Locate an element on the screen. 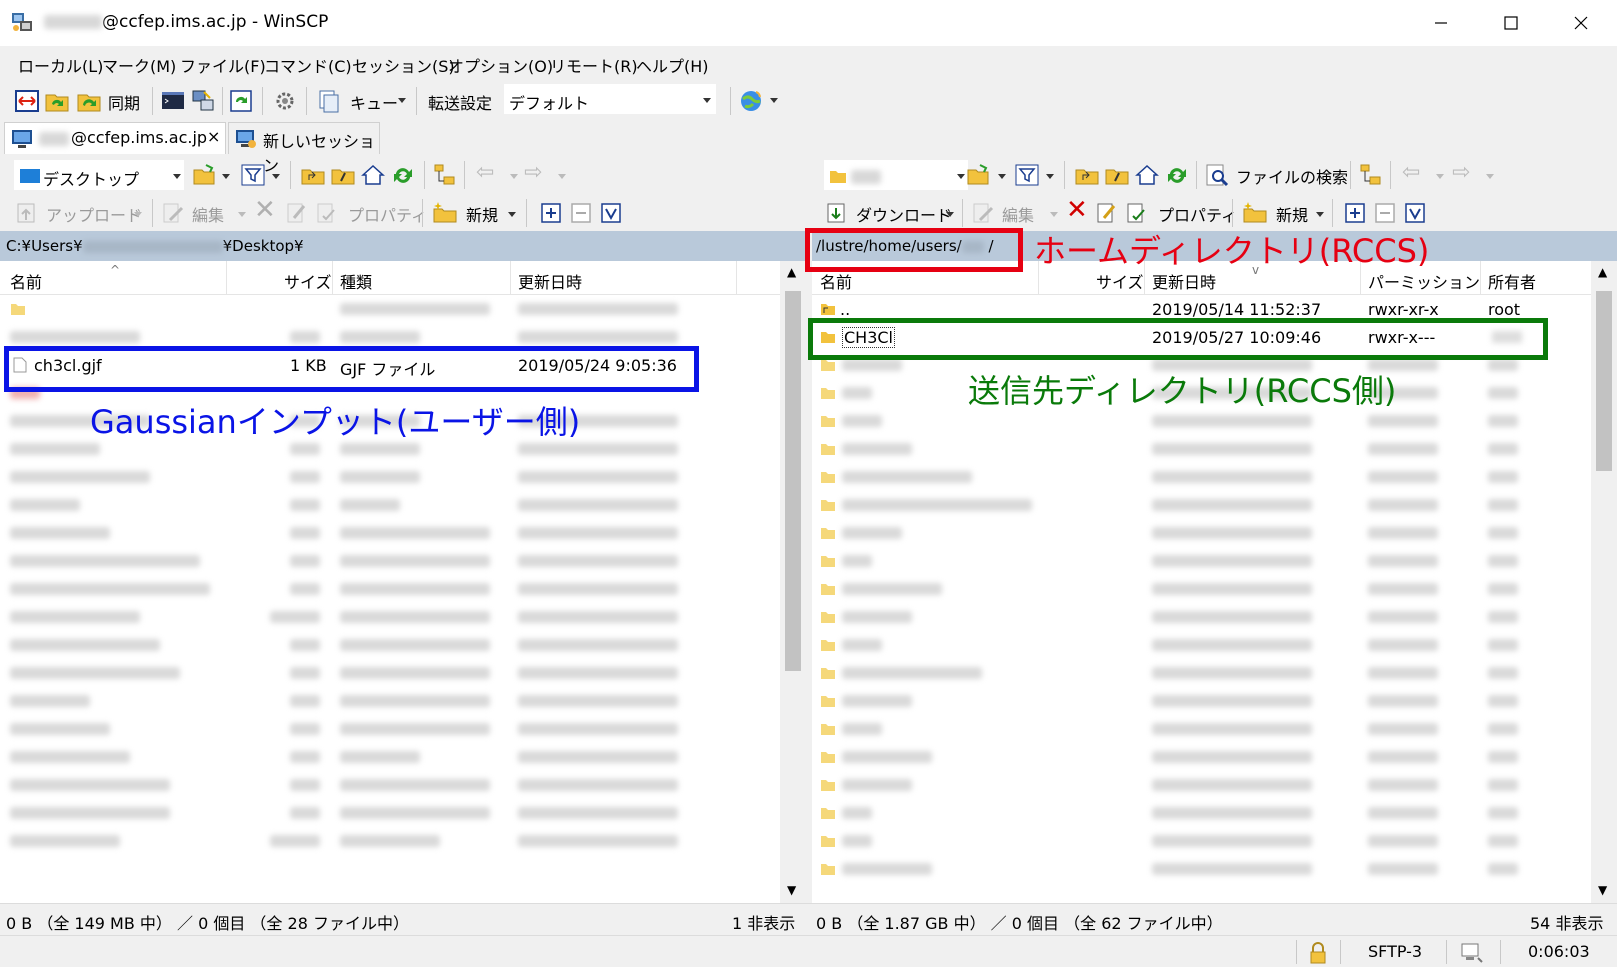  rename-icon is located at coordinates (297, 213).